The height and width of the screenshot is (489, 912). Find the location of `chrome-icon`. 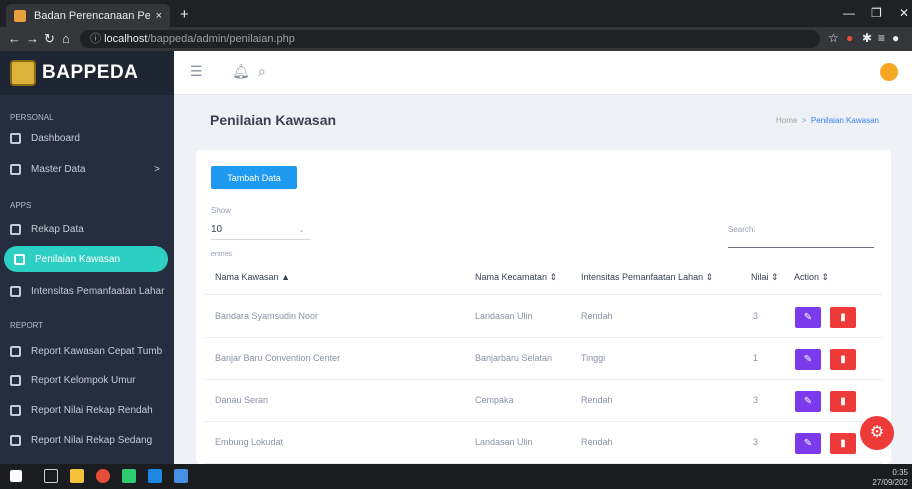

chrome-icon is located at coordinates (103, 476).